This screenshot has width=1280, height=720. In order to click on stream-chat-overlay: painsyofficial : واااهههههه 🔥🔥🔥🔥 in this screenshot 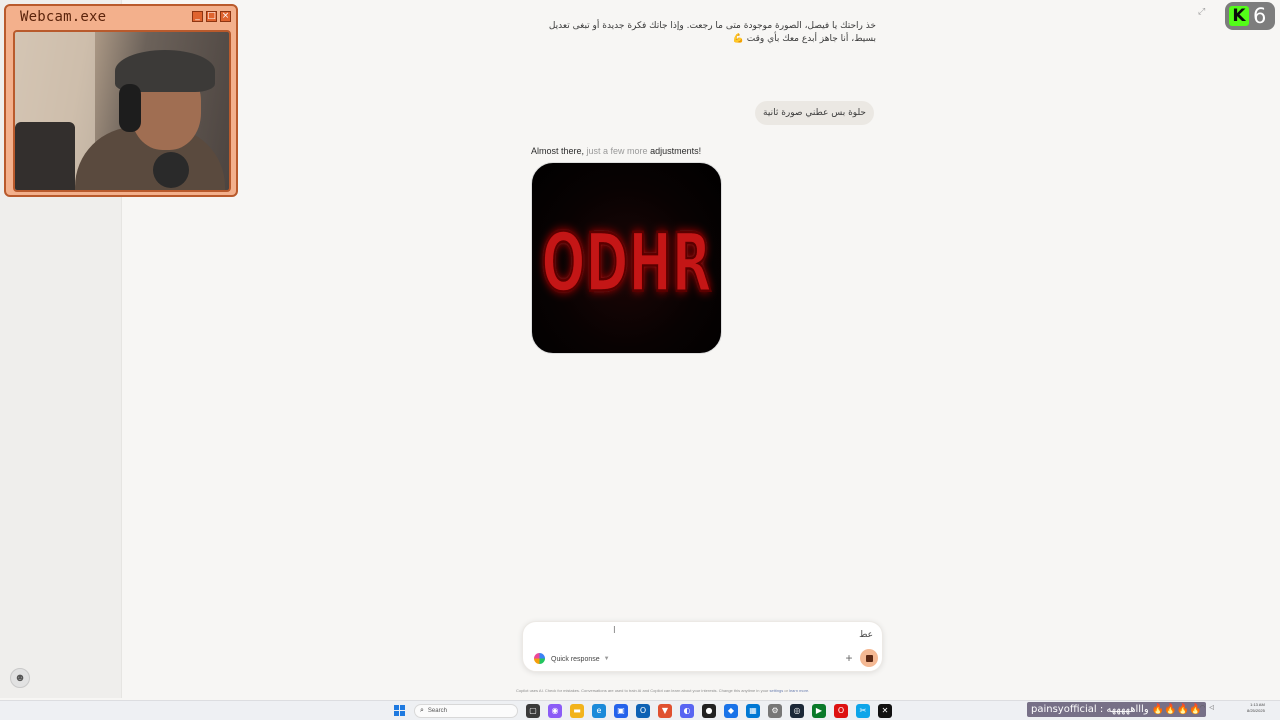, I will do `click(1116, 709)`.